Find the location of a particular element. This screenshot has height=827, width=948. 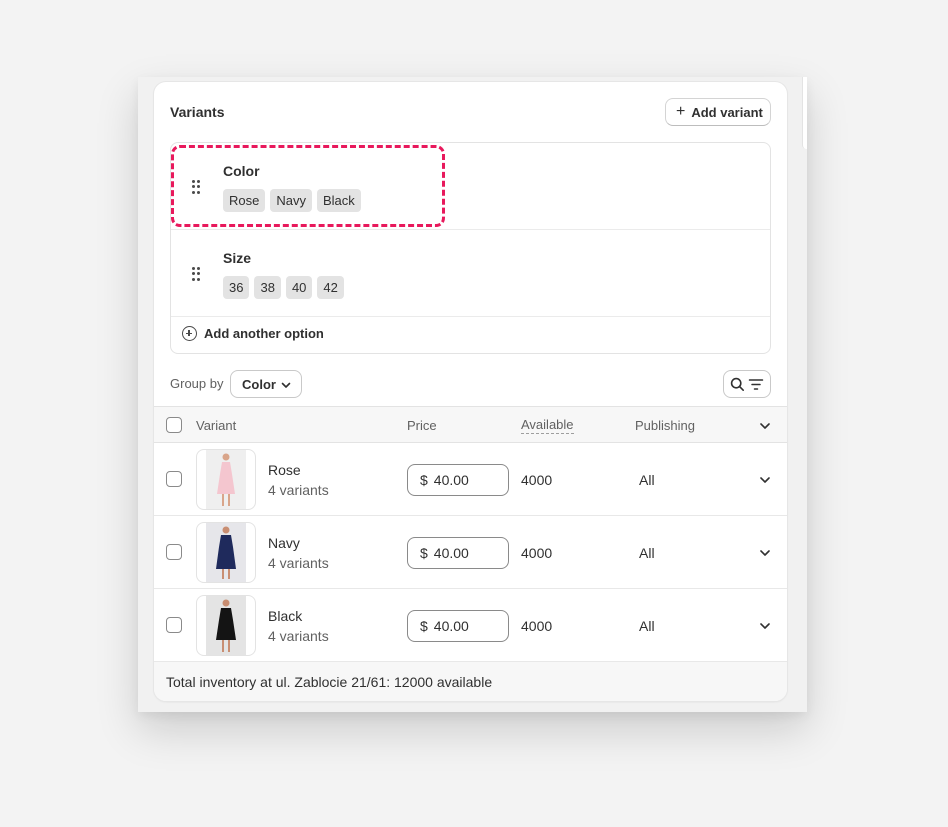

option-value-chip: Navy is located at coordinates (291, 200).